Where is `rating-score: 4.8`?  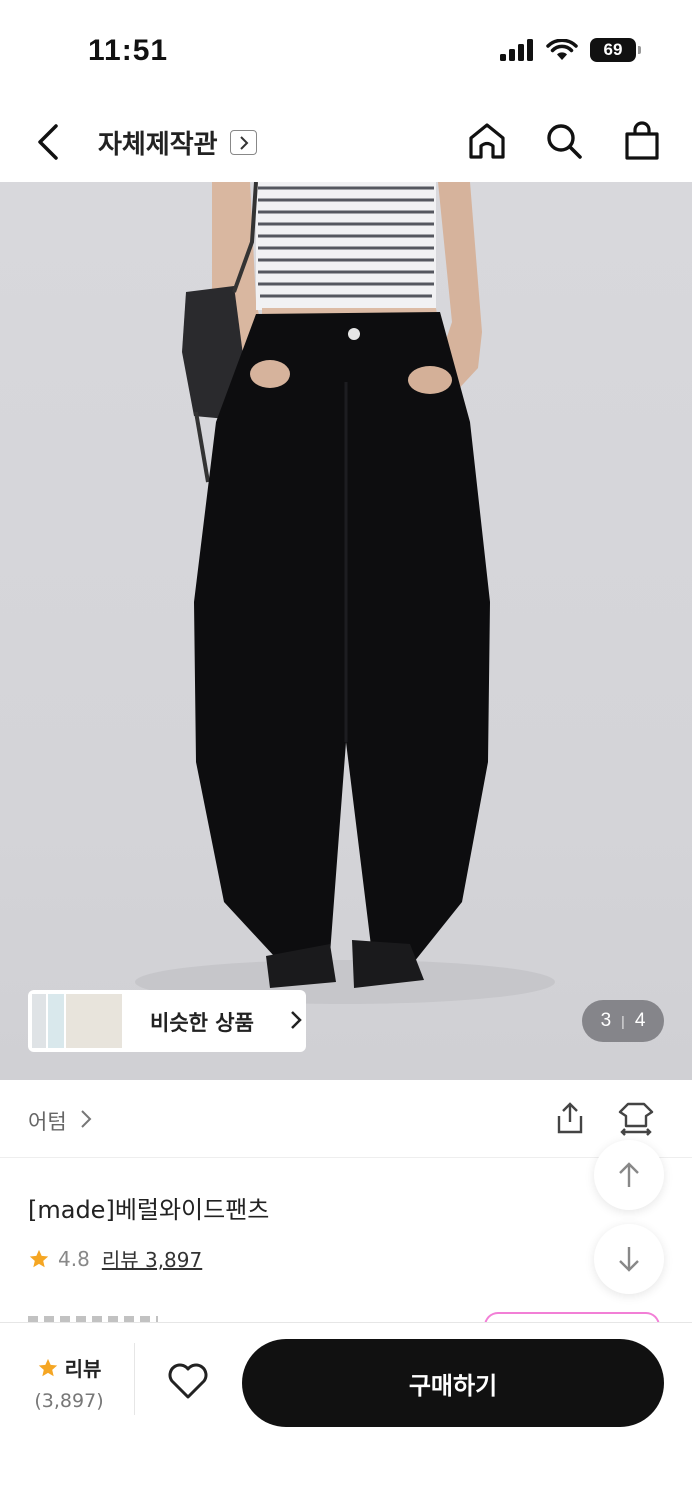 rating-score: 4.8 is located at coordinates (74, 1258).